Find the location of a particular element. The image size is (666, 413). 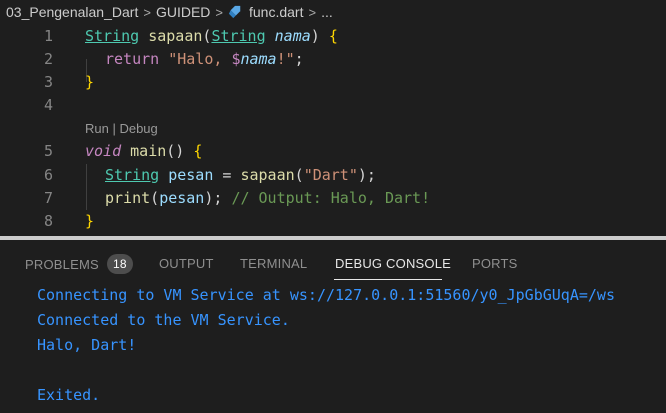

breadcrumb-file: func.dart is located at coordinates (265, 12).